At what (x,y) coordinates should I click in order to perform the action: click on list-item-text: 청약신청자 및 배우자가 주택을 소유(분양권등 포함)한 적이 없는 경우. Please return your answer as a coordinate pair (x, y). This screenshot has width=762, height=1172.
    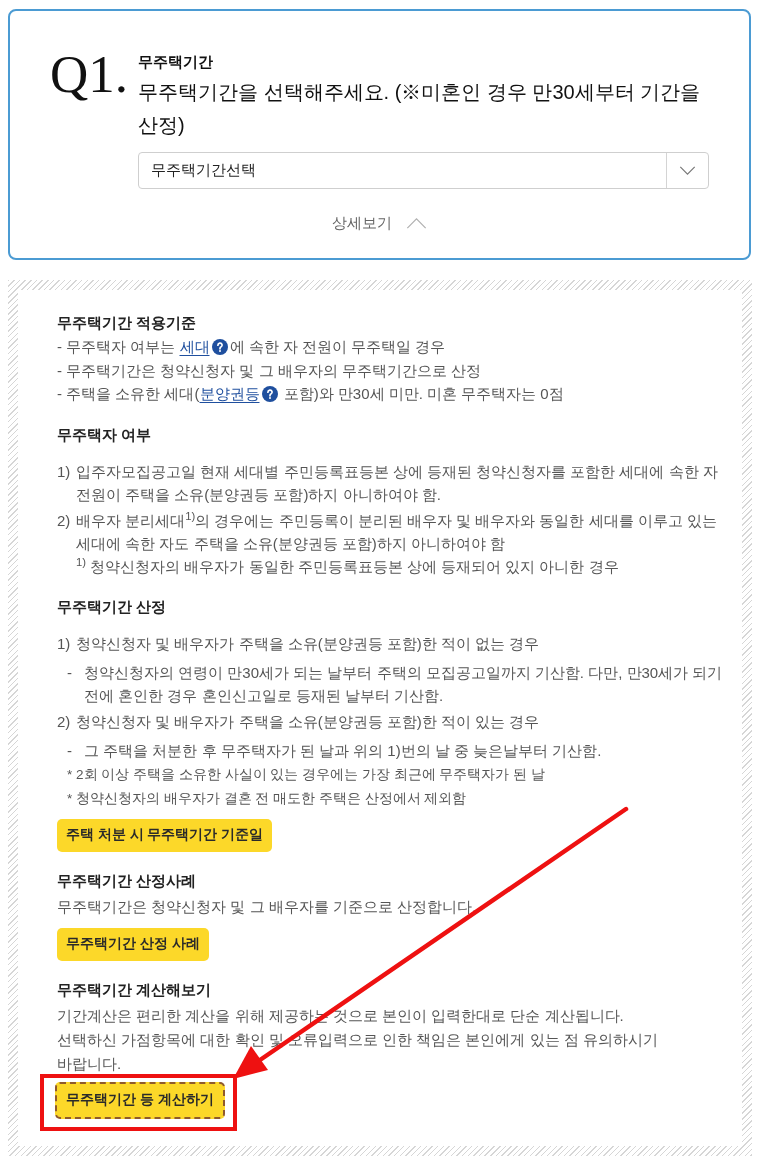
    Looking at the image, I should click on (308, 643).